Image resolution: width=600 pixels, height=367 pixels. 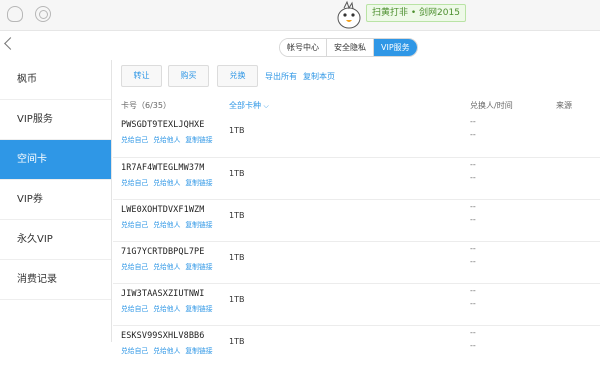 What do you see at coordinates (43, 14) in the screenshot?
I see `target-icon` at bounding box center [43, 14].